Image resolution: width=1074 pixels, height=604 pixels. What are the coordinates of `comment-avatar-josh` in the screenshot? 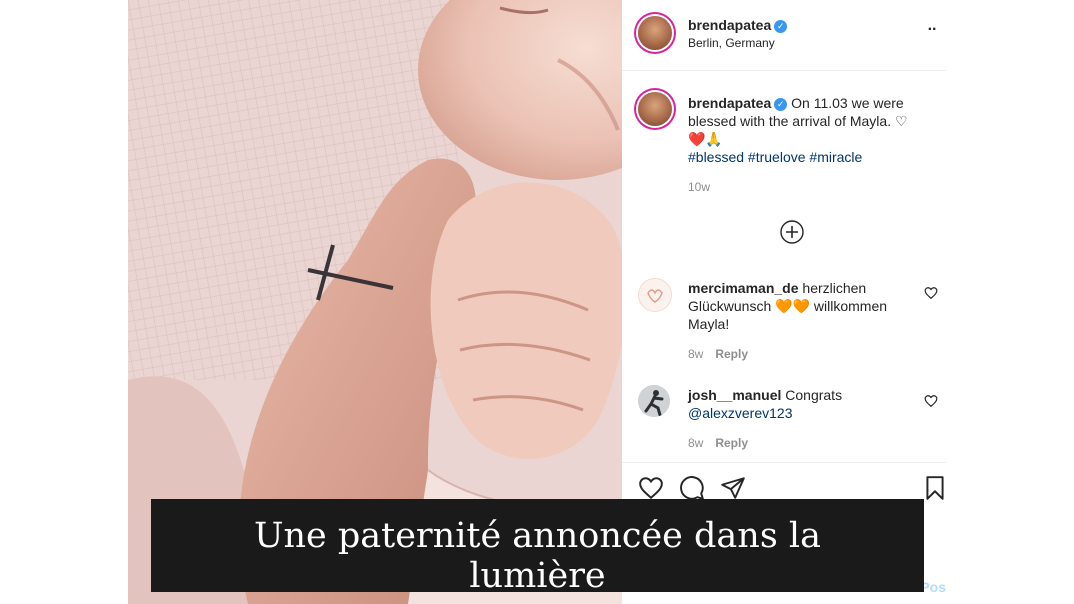 It's located at (654, 401).